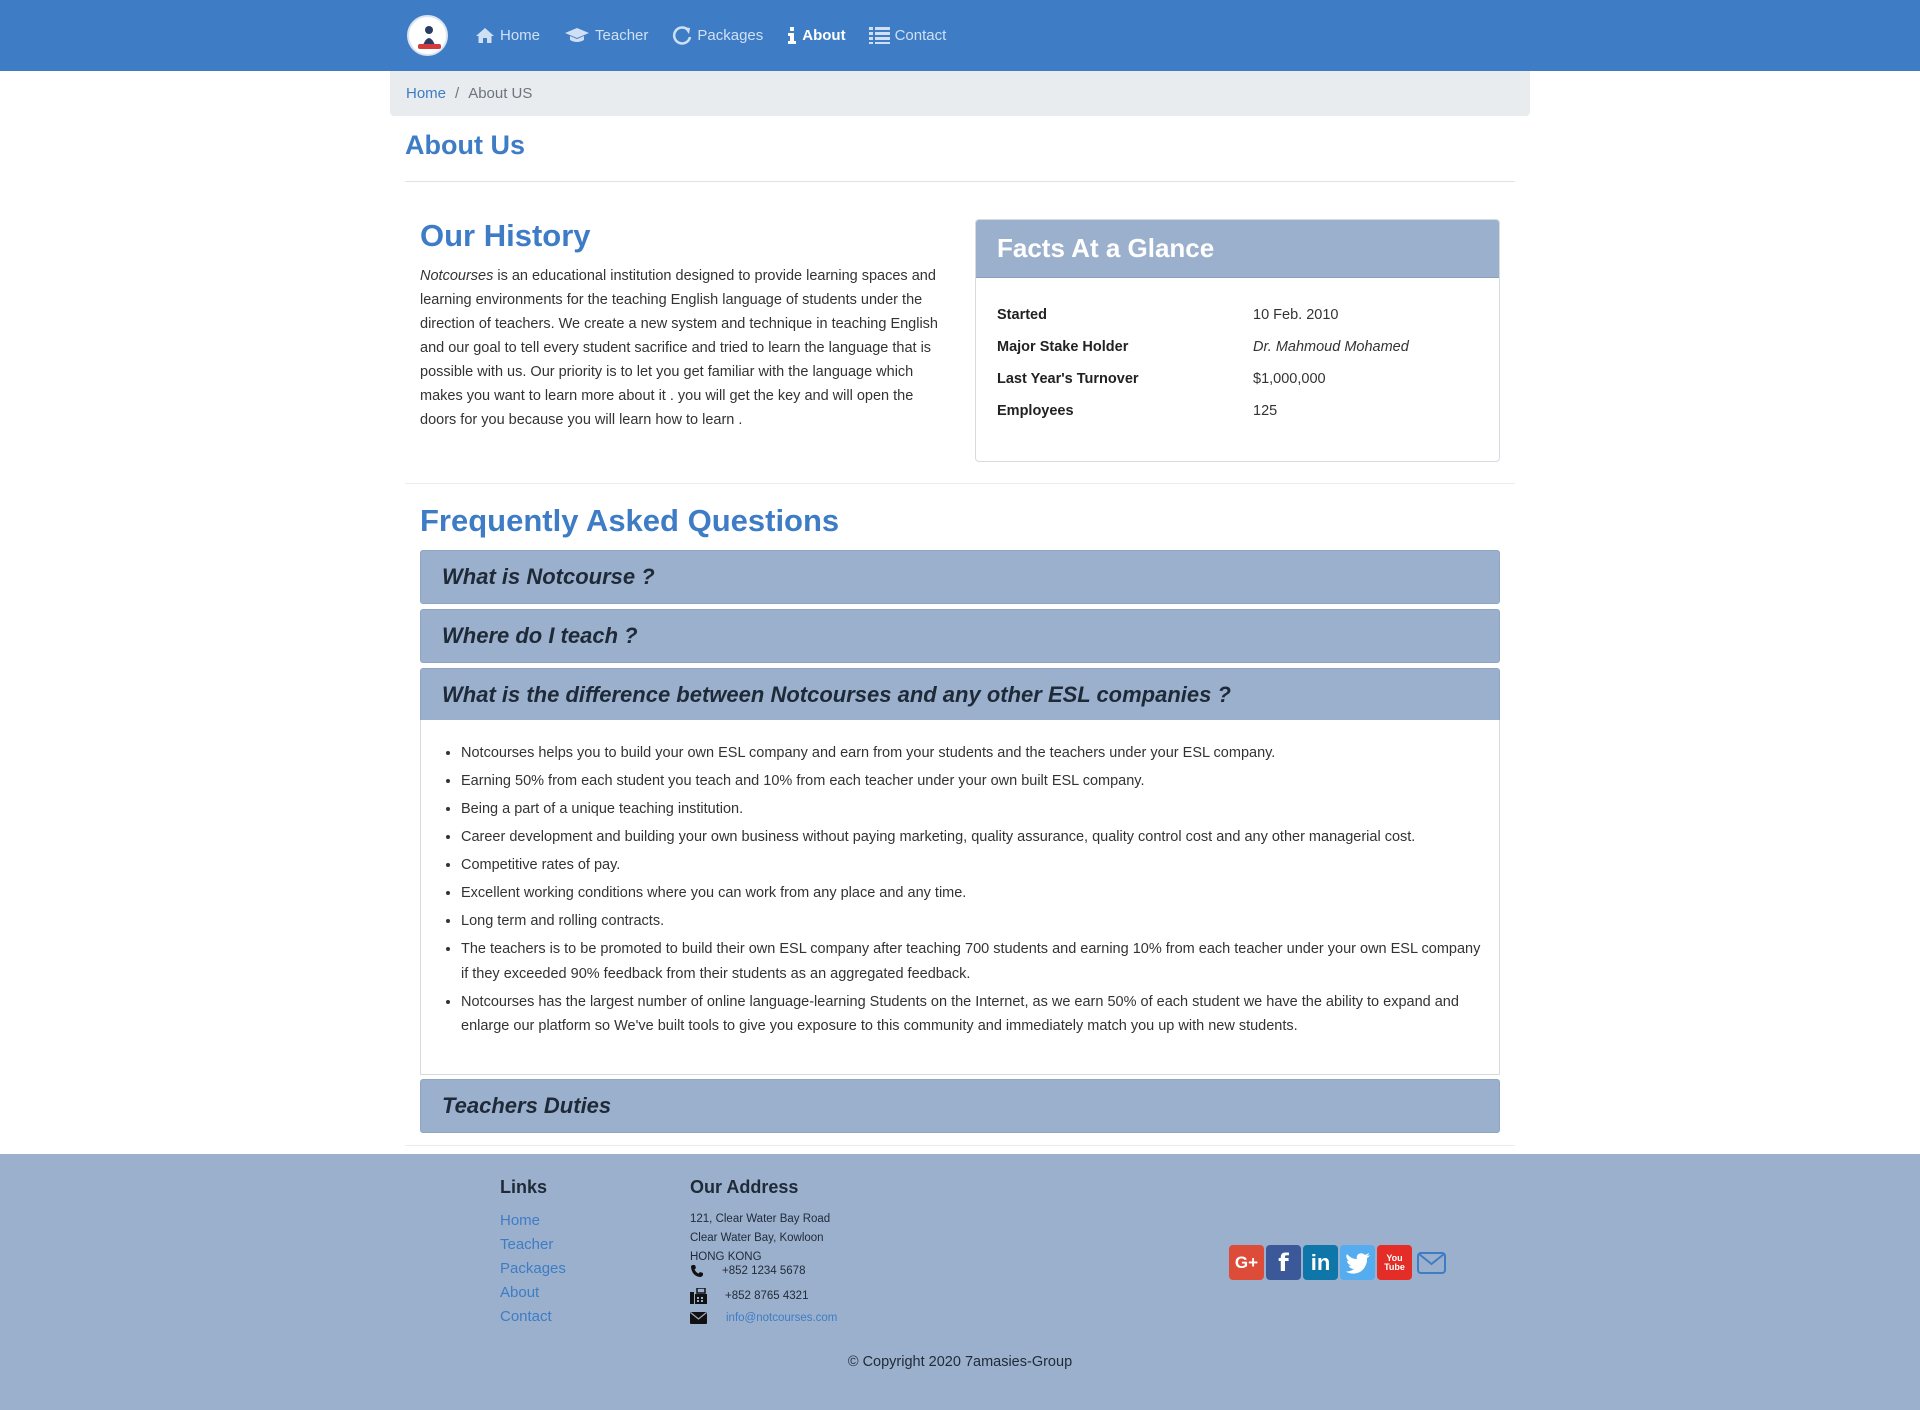  I want to click on refresh-icon, so click(682, 35).